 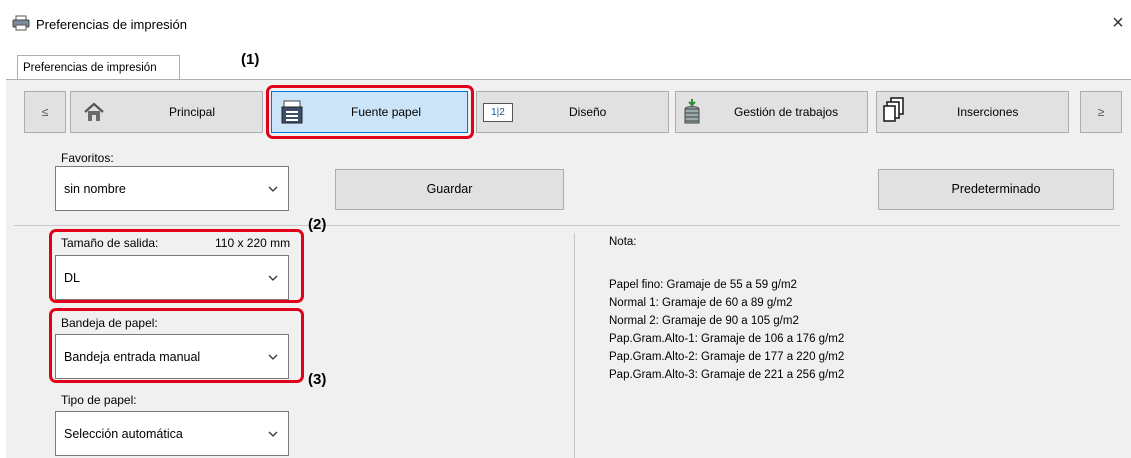 I want to click on tab-diseno: 1|2 Diseño, so click(x=572, y=112).